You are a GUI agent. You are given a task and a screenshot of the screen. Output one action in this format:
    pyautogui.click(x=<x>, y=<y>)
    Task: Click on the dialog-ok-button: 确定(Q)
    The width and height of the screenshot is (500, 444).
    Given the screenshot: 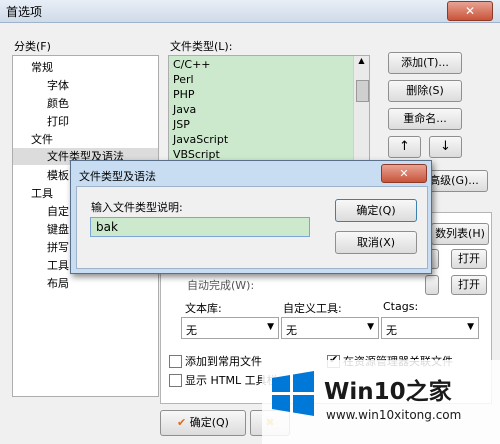 What is the action you would take?
    pyautogui.click(x=376, y=210)
    